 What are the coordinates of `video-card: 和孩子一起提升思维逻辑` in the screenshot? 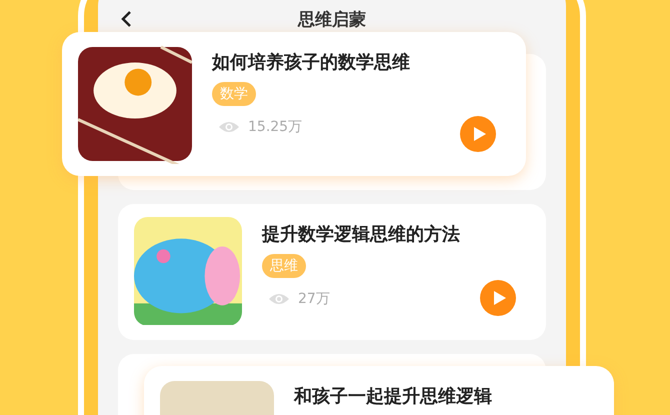 It's located at (379, 390).